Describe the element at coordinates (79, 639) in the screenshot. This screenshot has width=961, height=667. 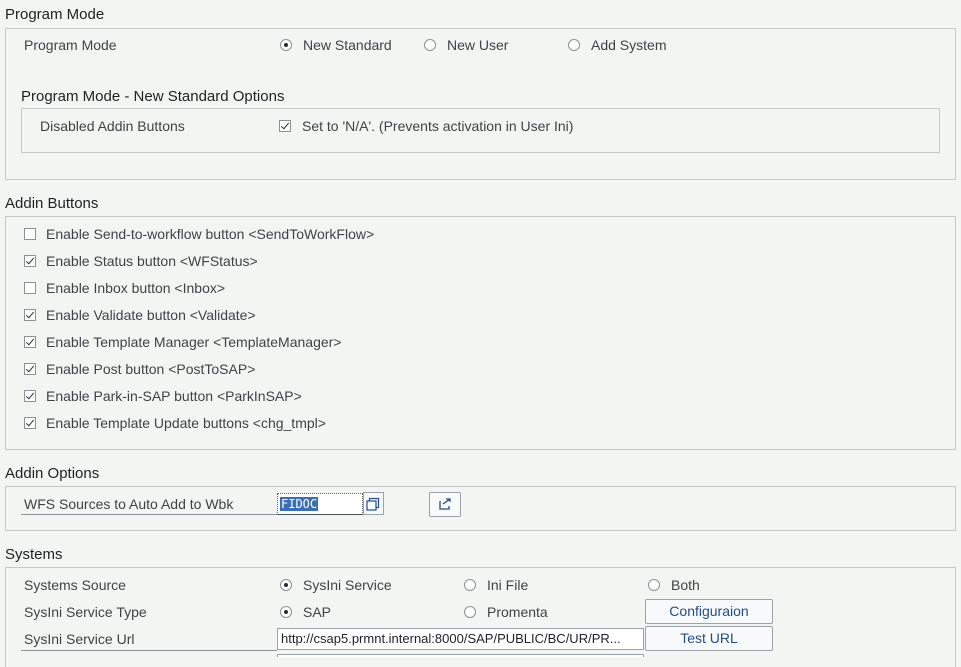
I see `sysini-service-url-label: SysIni Service Url` at that location.